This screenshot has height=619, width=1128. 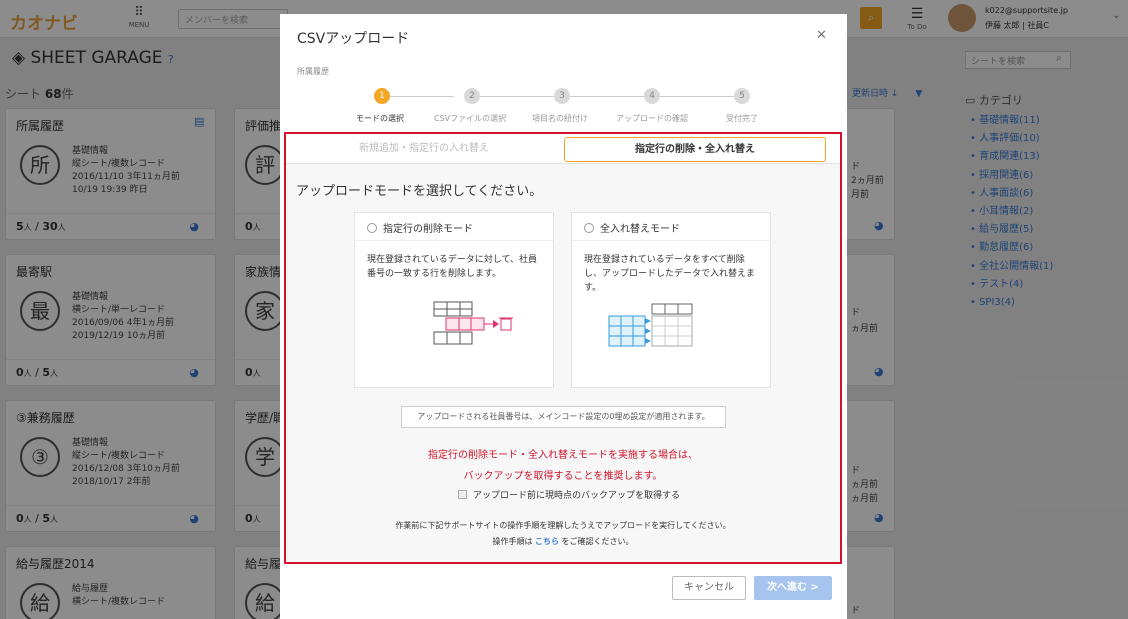 What do you see at coordinates (650, 325) in the screenshot?
I see `replace-all-illustration-icon` at bounding box center [650, 325].